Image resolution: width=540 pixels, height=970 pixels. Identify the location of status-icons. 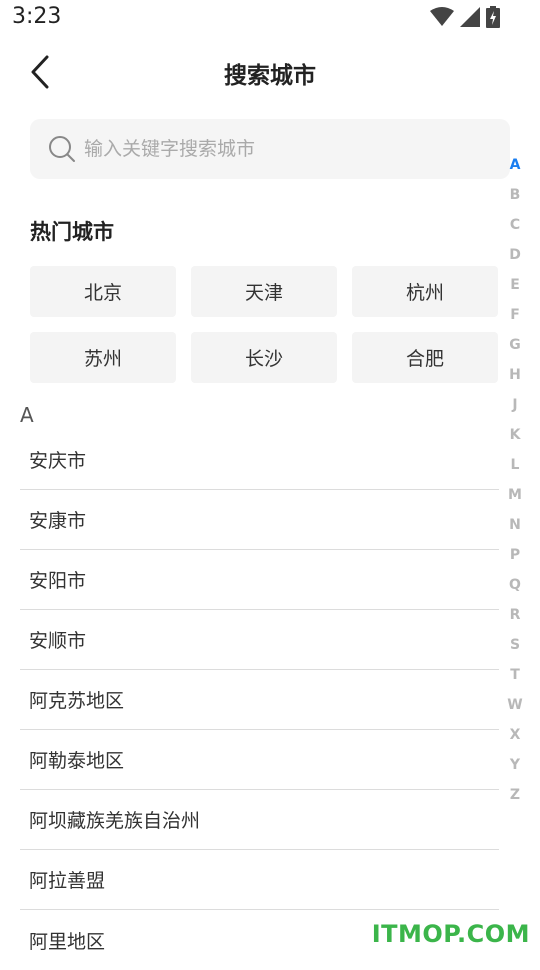
(465, 17).